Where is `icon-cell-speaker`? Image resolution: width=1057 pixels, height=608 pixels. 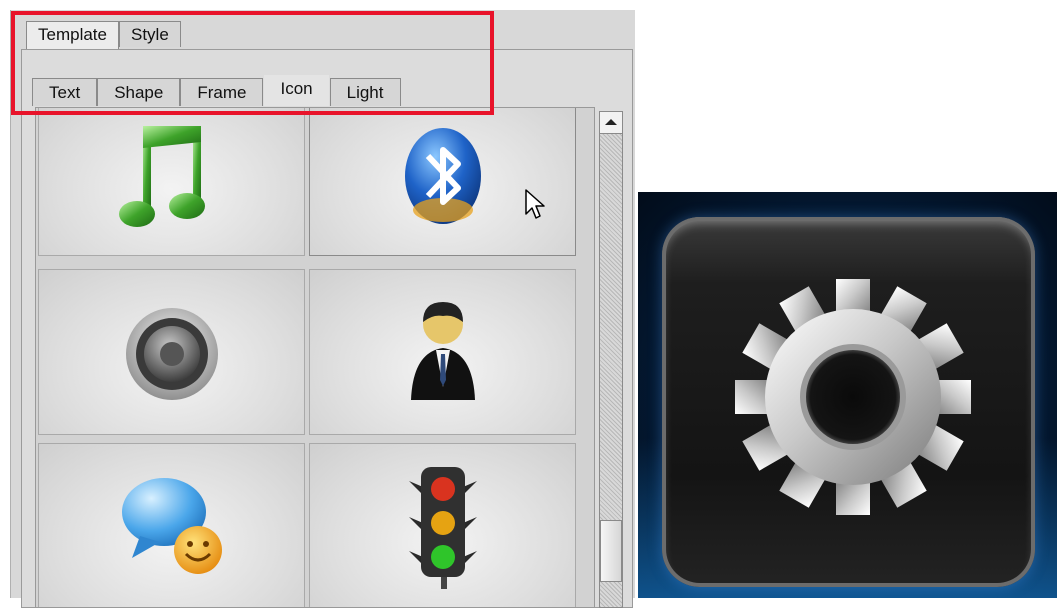 icon-cell-speaker is located at coordinates (171, 352).